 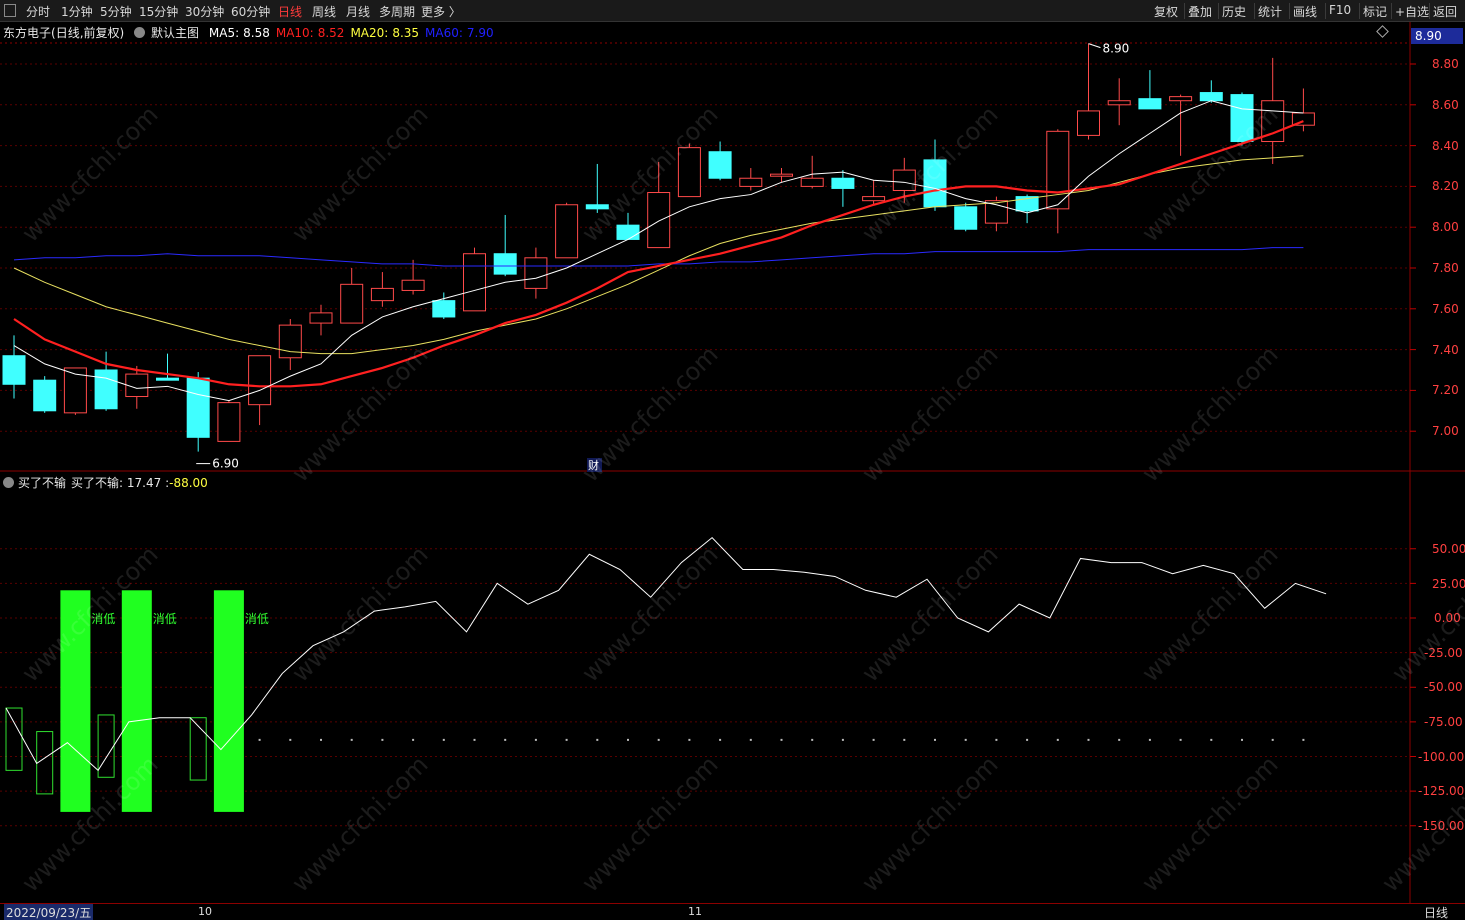 What do you see at coordinates (49, 912) in the screenshot?
I see `cursor-date: 2022/09/23/五` at bounding box center [49, 912].